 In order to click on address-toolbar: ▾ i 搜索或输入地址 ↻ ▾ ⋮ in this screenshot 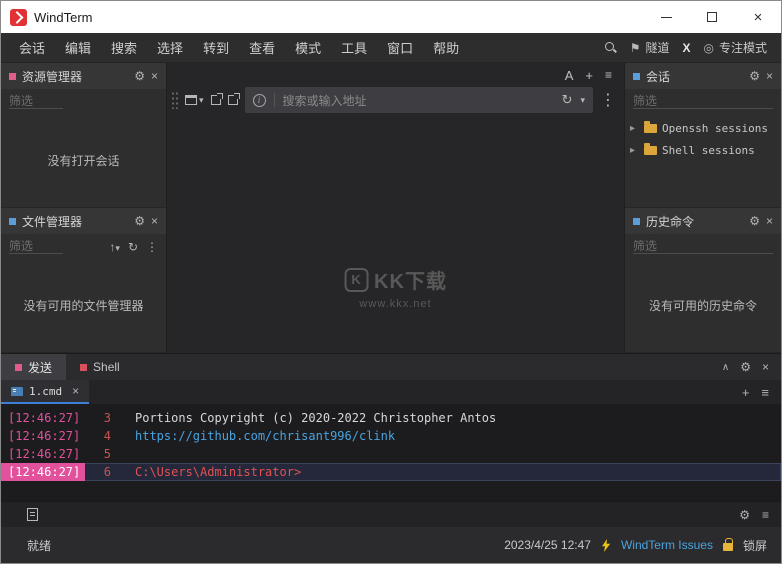, I will do `click(395, 100)`.